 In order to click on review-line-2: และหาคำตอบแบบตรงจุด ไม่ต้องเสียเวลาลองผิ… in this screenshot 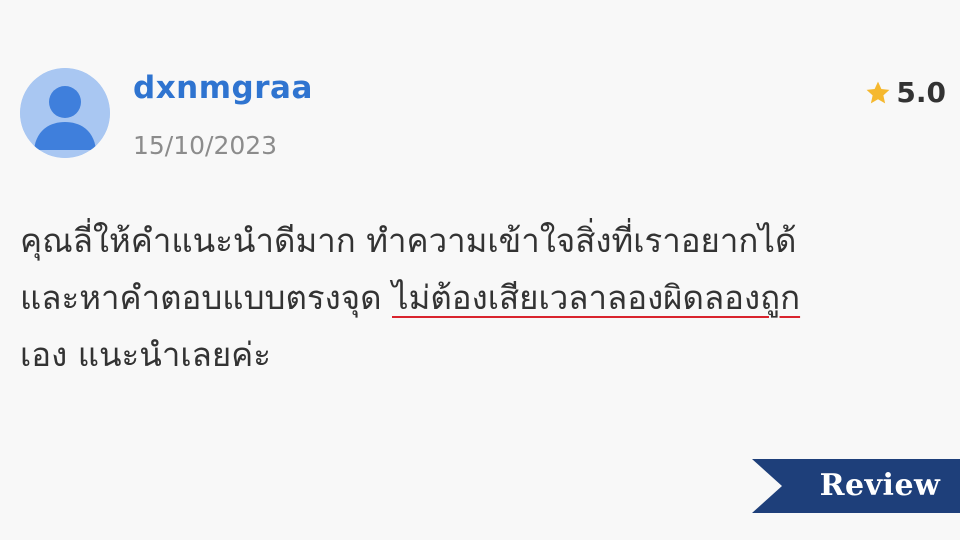, I will do `click(475, 297)`.